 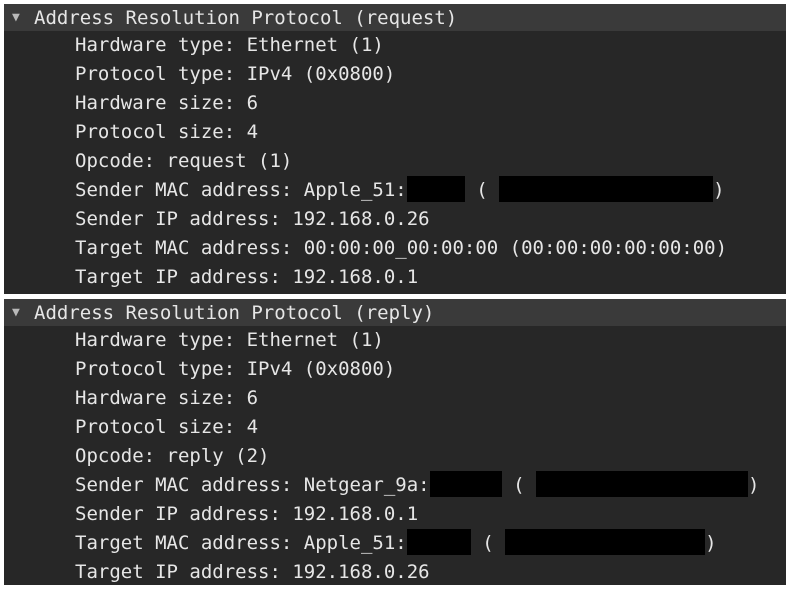 I want to click on tree-row: Target IP address: 192.168.0.26, so click(x=395, y=572).